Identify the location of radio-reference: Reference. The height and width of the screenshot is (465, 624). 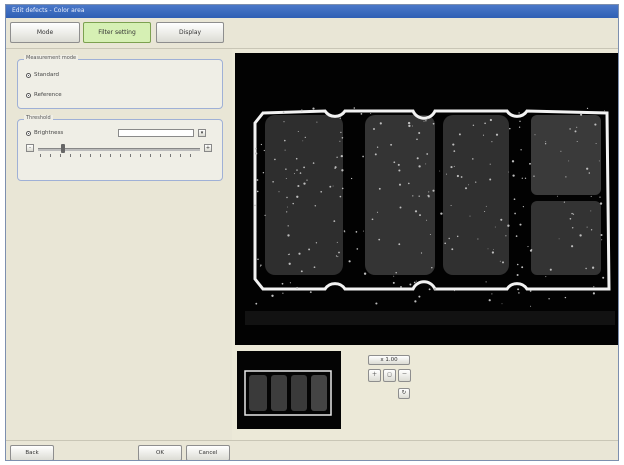
(44, 95).